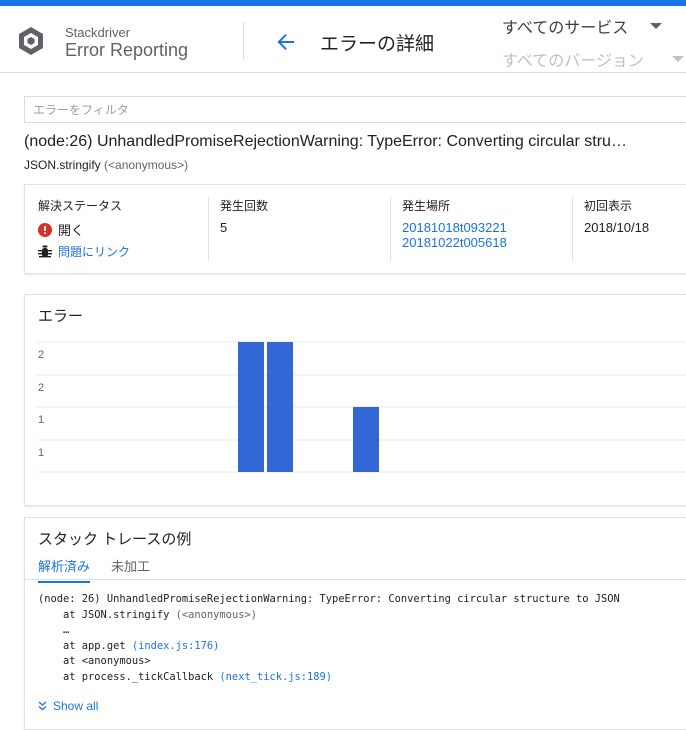 The width and height of the screenshot is (686, 730). What do you see at coordinates (80, 206) in the screenshot?
I see `resolution-label: 解決ステータス` at bounding box center [80, 206].